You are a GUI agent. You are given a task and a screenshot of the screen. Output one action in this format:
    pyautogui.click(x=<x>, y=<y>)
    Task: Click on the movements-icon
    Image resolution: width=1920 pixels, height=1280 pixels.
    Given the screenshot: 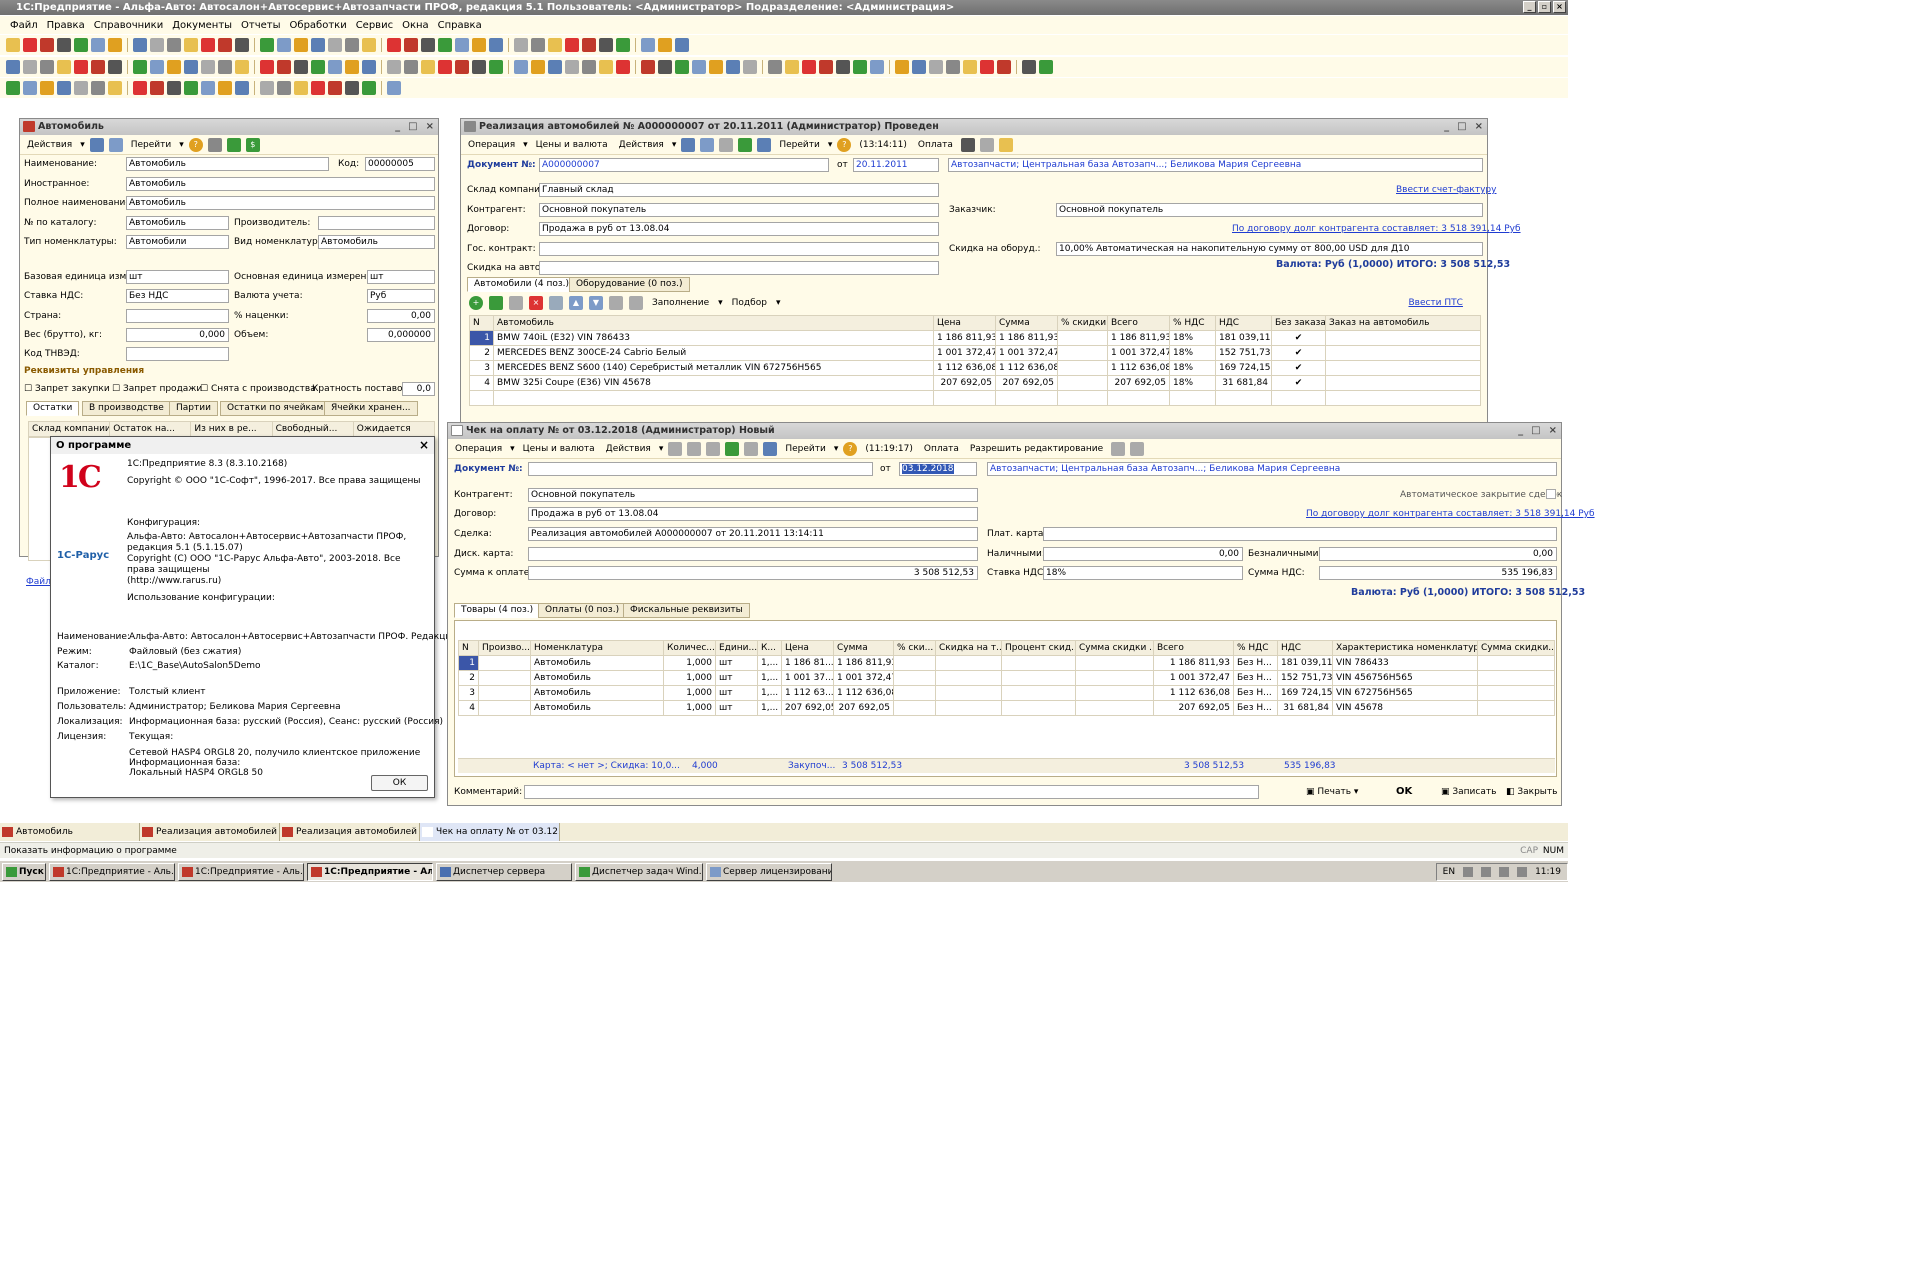 What is the action you would take?
    pyautogui.click(x=1118, y=448)
    